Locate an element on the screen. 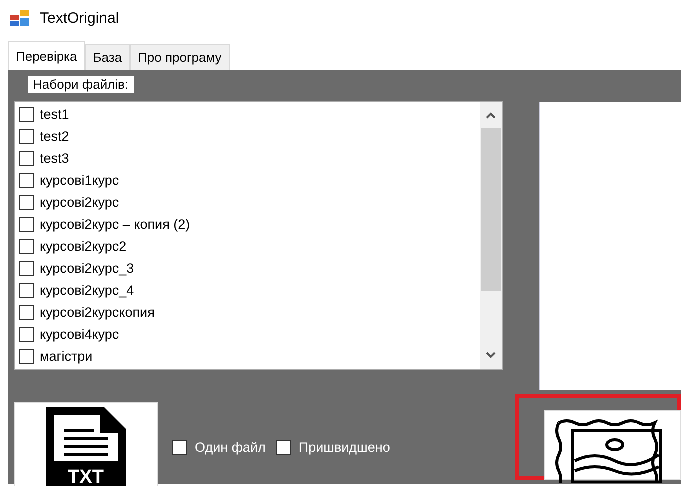 The height and width of the screenshot is (486, 681). file-set-item: курсові2курс is located at coordinates (247, 203).